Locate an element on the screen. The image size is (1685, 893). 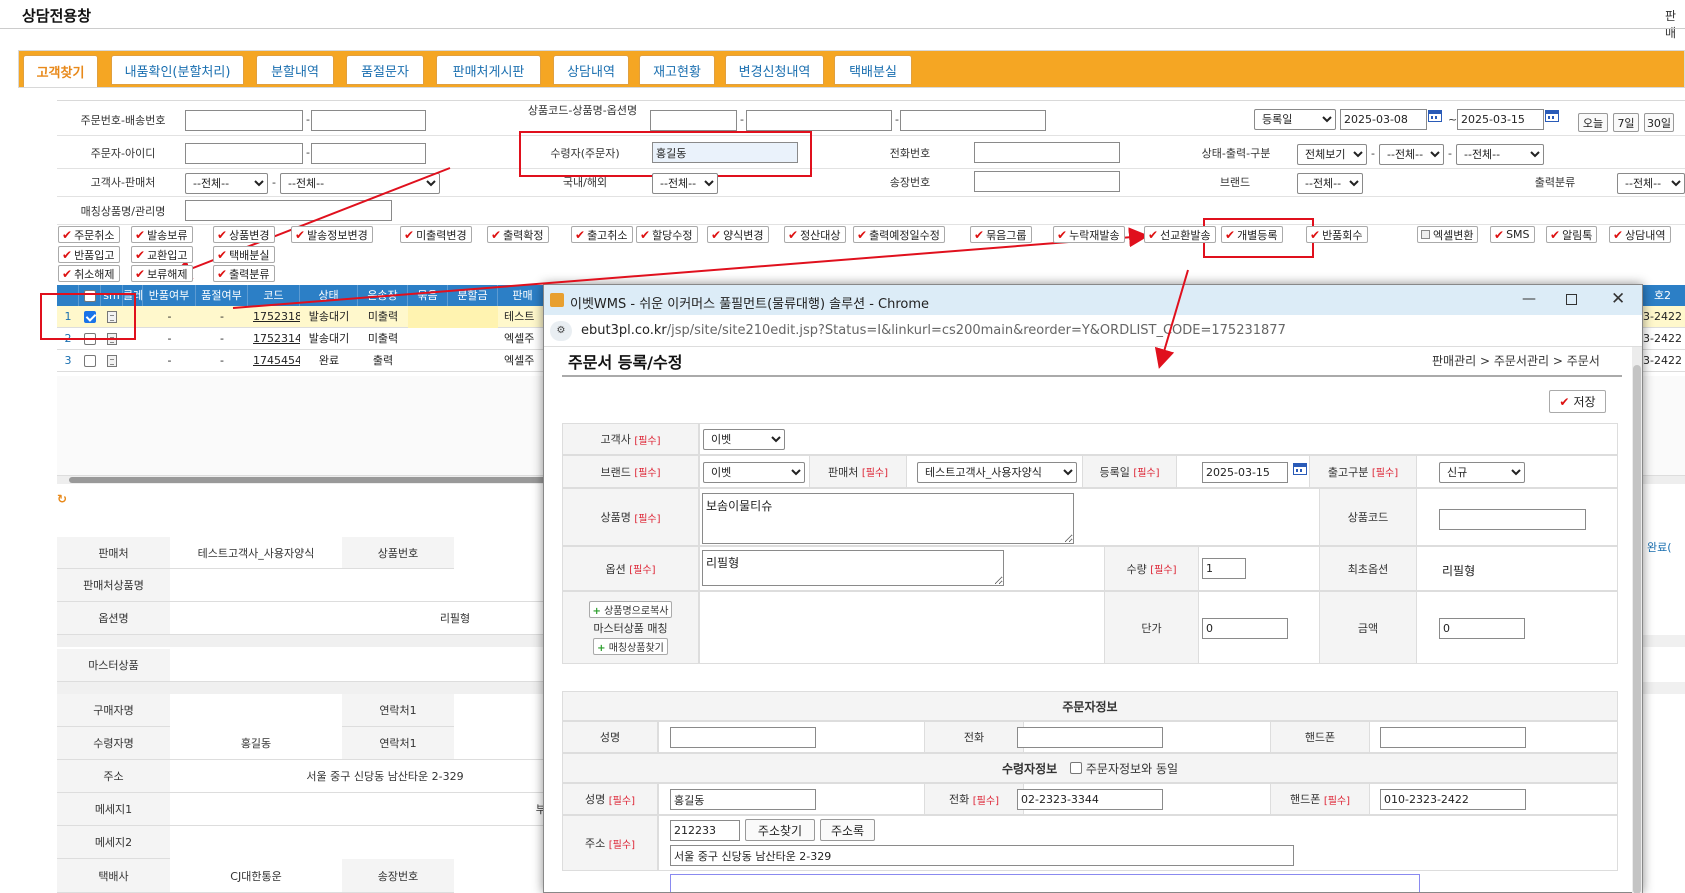
action-button-9: ✔ 정산대상 is located at coordinates (815, 234).